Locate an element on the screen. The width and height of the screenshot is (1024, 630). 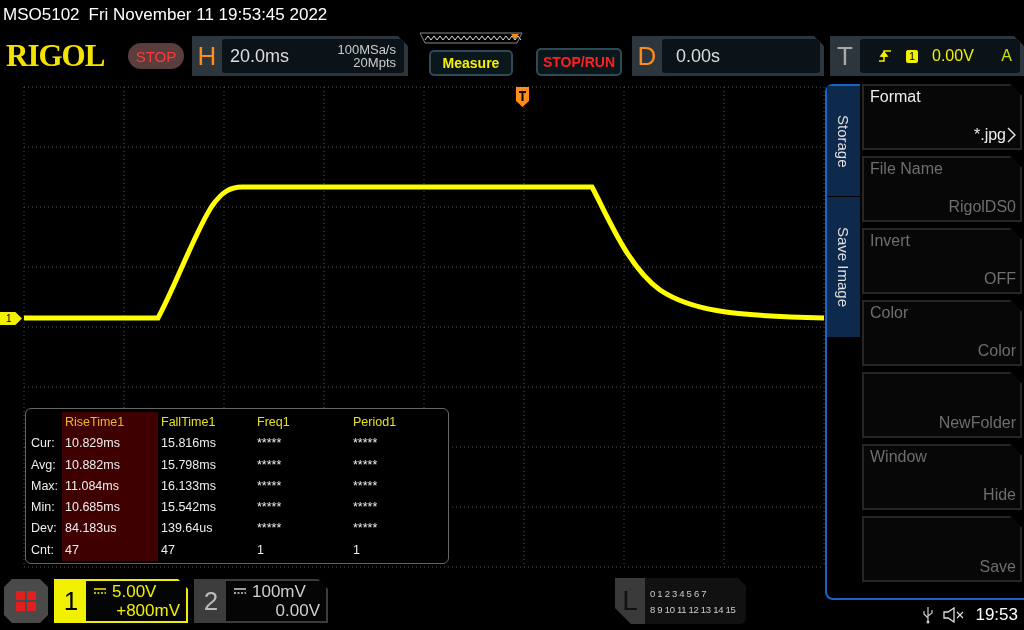
channel-box: 1 5.00V +800mV is located at coordinates (121, 601).